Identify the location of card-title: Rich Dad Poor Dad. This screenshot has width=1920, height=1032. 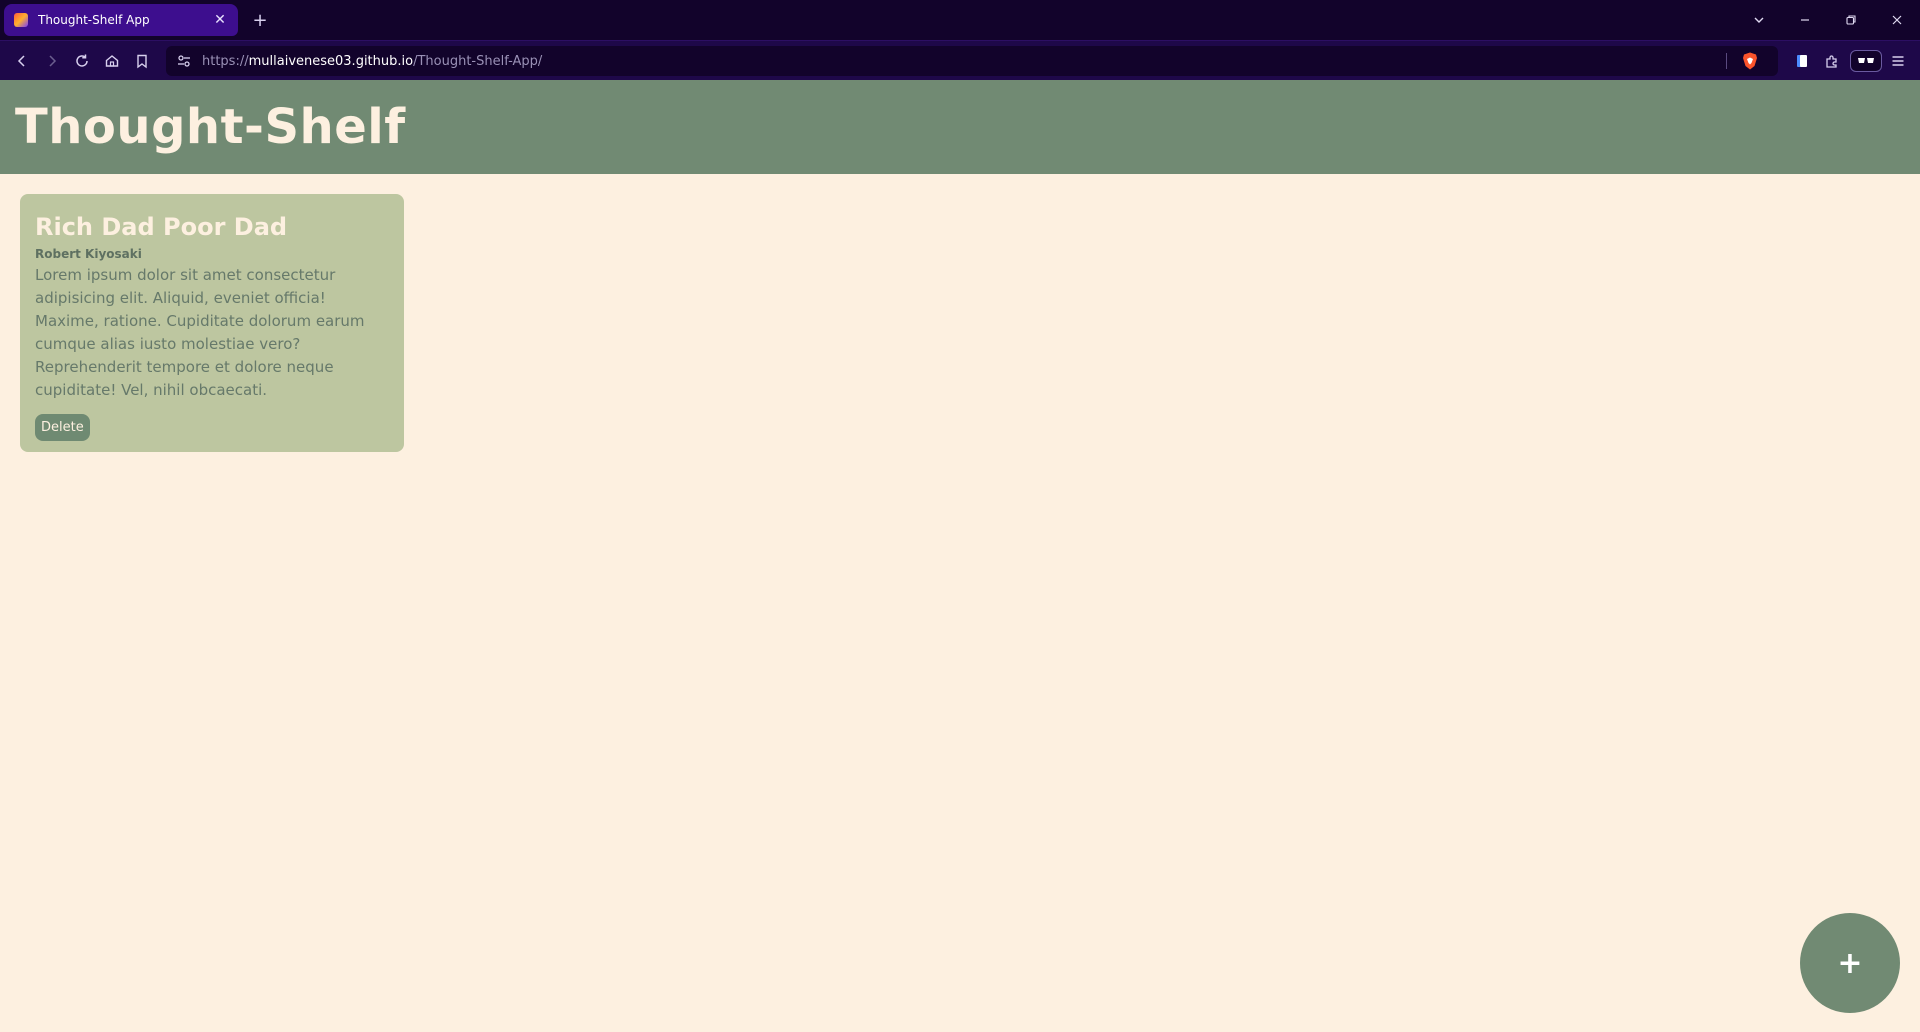
(161, 227).